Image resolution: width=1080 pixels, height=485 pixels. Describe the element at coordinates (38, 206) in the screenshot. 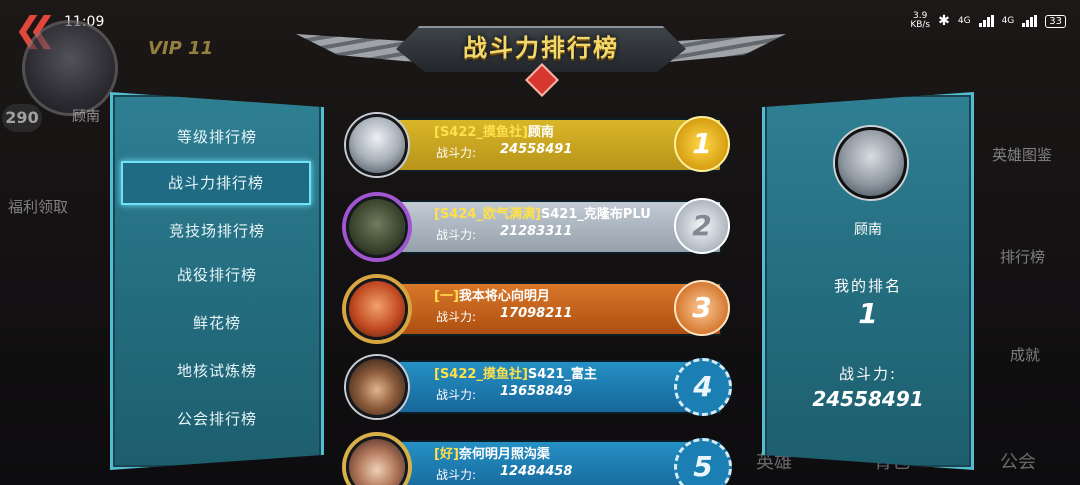

I see `welfare-button: 福利领取` at that location.